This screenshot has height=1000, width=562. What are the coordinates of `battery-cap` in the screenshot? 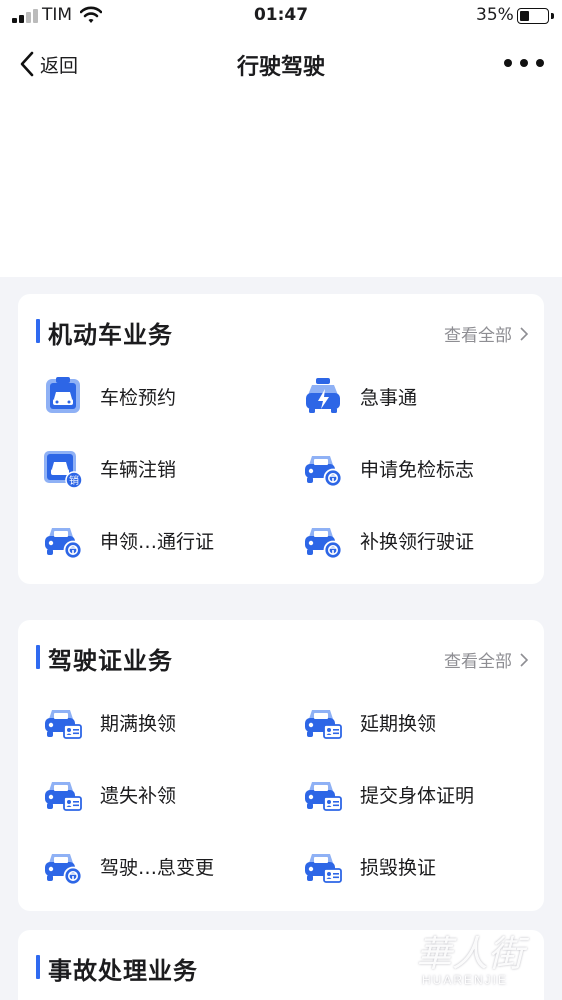 It's located at (552, 16).